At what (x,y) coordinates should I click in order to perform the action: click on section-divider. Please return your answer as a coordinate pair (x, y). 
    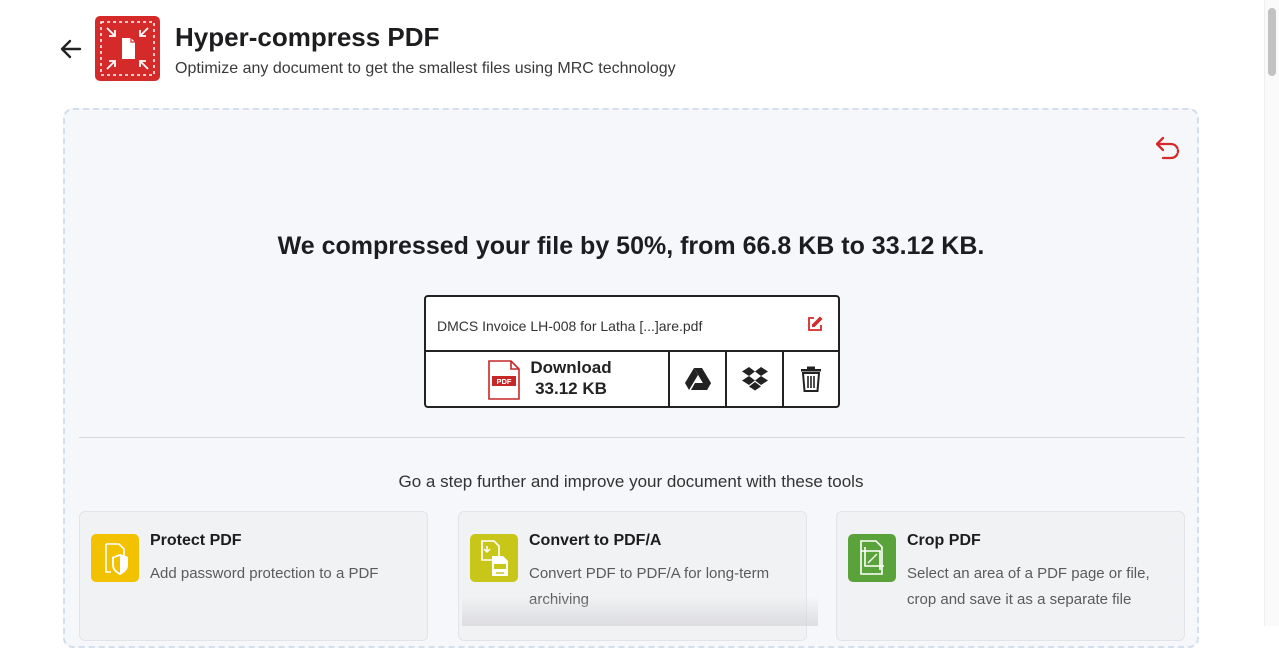
    Looking at the image, I should click on (632, 437).